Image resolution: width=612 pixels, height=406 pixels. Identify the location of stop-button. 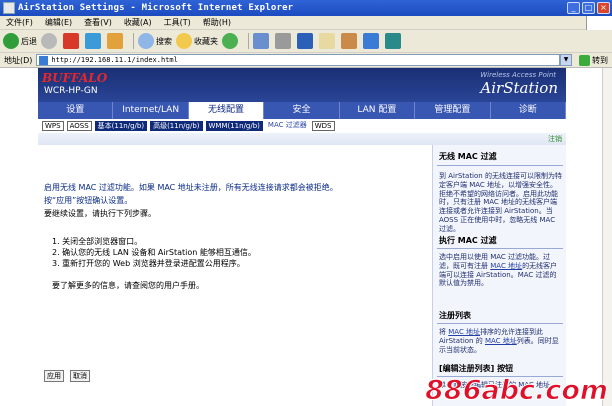
(72, 41).